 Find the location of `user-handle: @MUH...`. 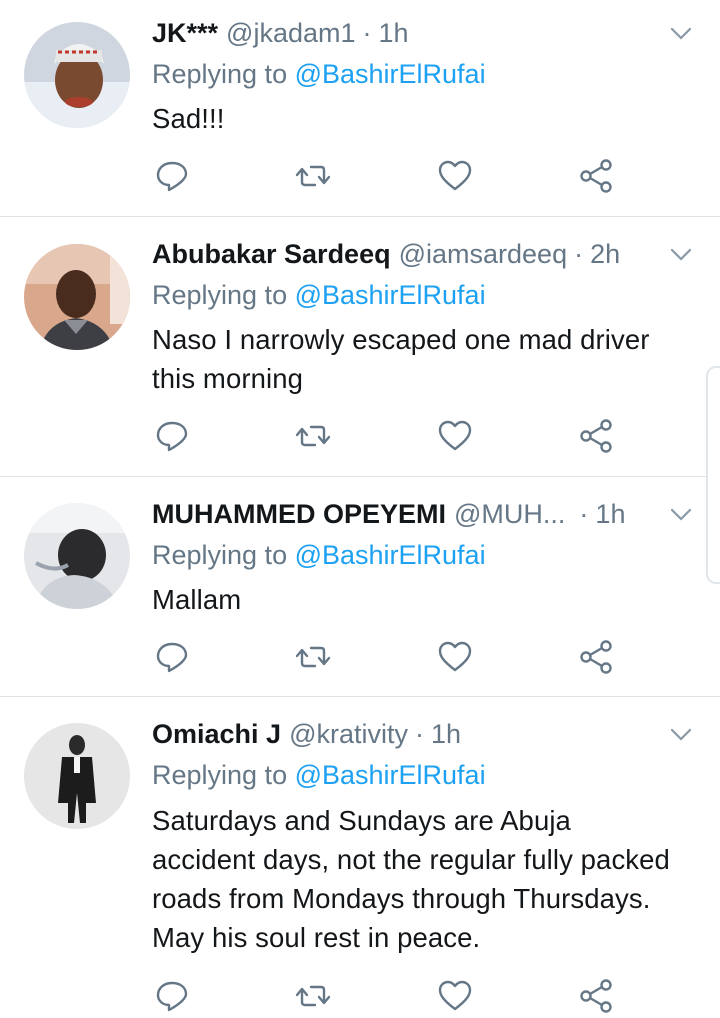

user-handle: @MUH... is located at coordinates (509, 514).